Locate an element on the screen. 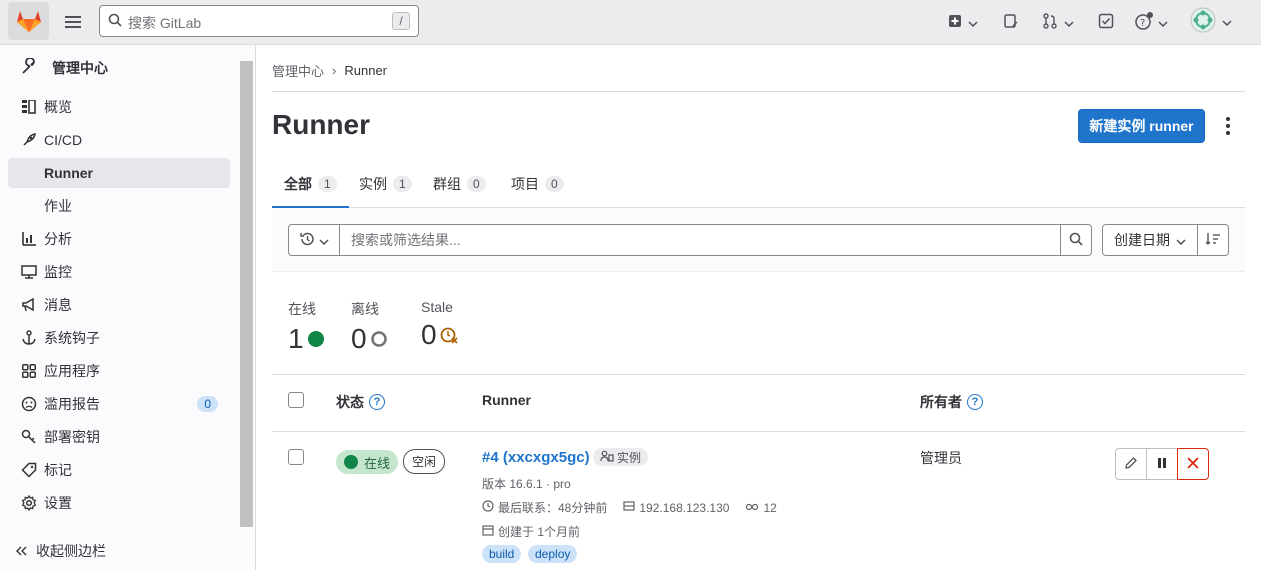 This screenshot has width=1261, height=572. gitlab-logo-icon is located at coordinates (28, 21).